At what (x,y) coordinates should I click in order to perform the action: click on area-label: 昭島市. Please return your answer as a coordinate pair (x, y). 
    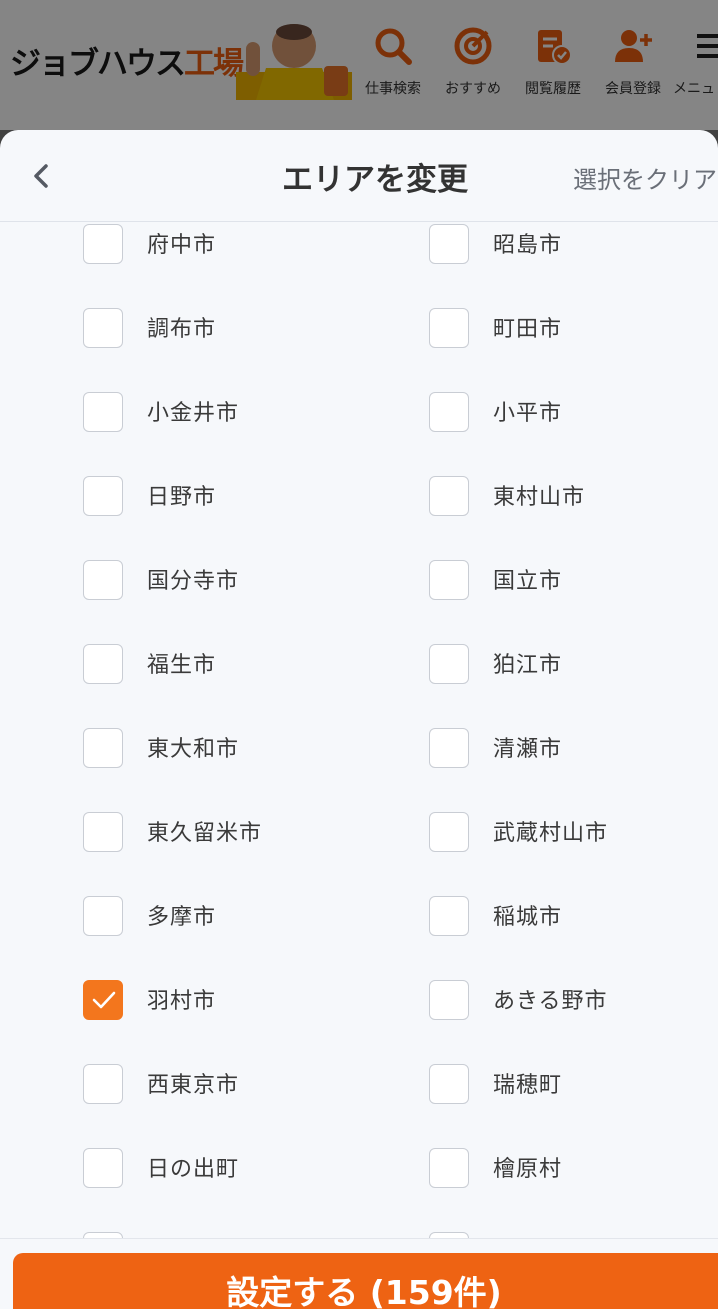
    Looking at the image, I should click on (528, 245).